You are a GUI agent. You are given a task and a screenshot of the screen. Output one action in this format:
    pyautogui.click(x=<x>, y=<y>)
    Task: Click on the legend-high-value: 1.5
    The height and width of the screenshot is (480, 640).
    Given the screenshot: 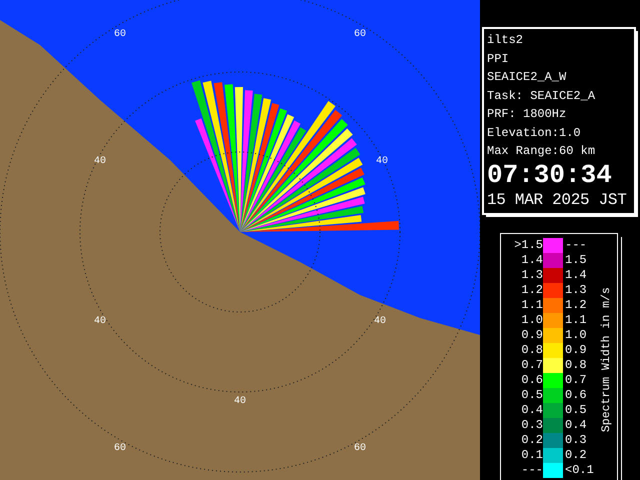 What is the action you would take?
    pyautogui.click(x=576, y=260)
    